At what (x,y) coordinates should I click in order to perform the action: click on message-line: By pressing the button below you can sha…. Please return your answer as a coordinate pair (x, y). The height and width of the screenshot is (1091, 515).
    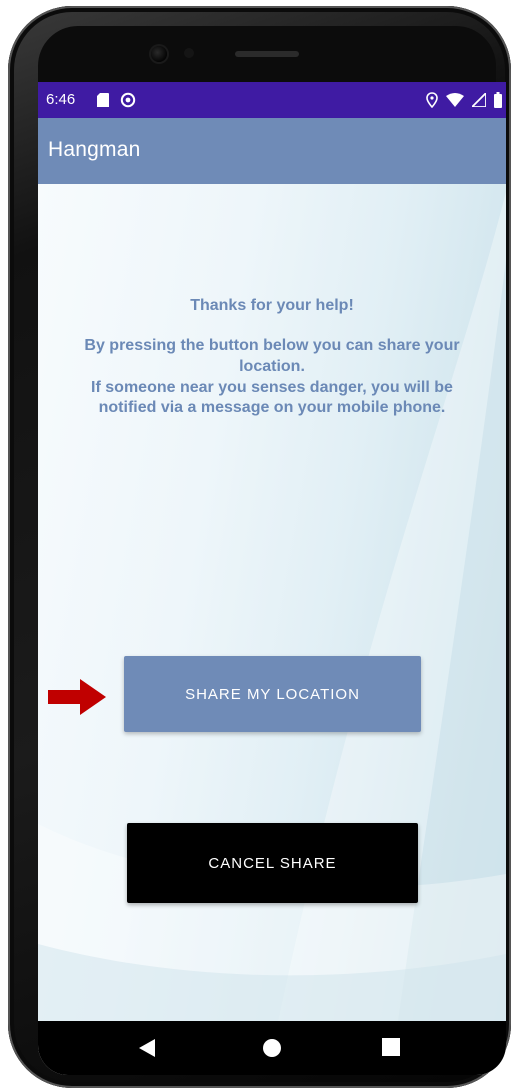
    Looking at the image, I should click on (272, 345).